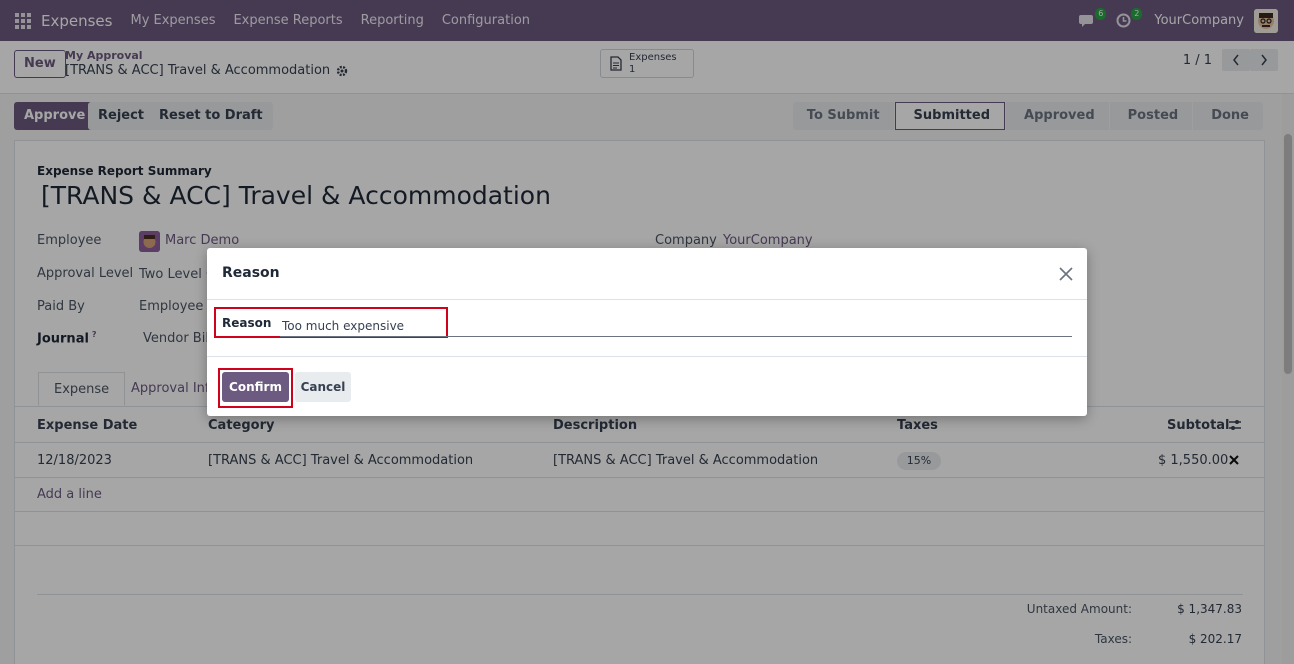 The height and width of the screenshot is (664, 1294). I want to click on confirm-button: Confirm, so click(255, 387).